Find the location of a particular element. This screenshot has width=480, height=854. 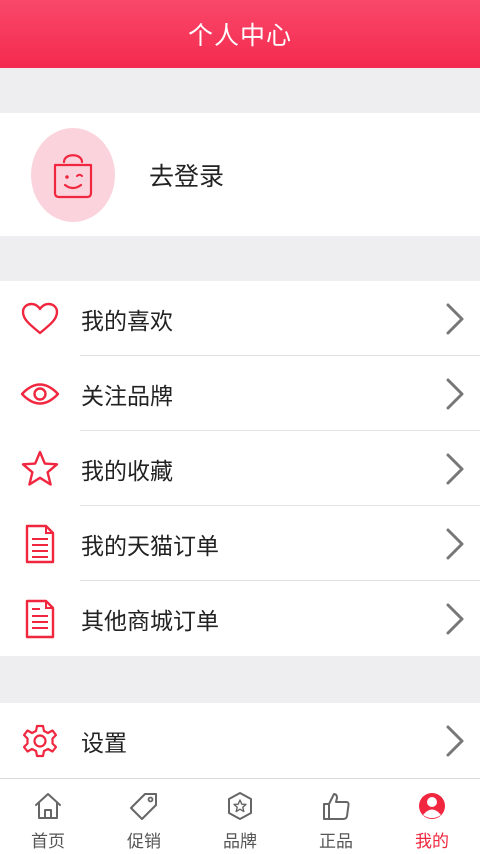

menu-item-my-likes: 我的喜欢 is located at coordinates (240, 318).